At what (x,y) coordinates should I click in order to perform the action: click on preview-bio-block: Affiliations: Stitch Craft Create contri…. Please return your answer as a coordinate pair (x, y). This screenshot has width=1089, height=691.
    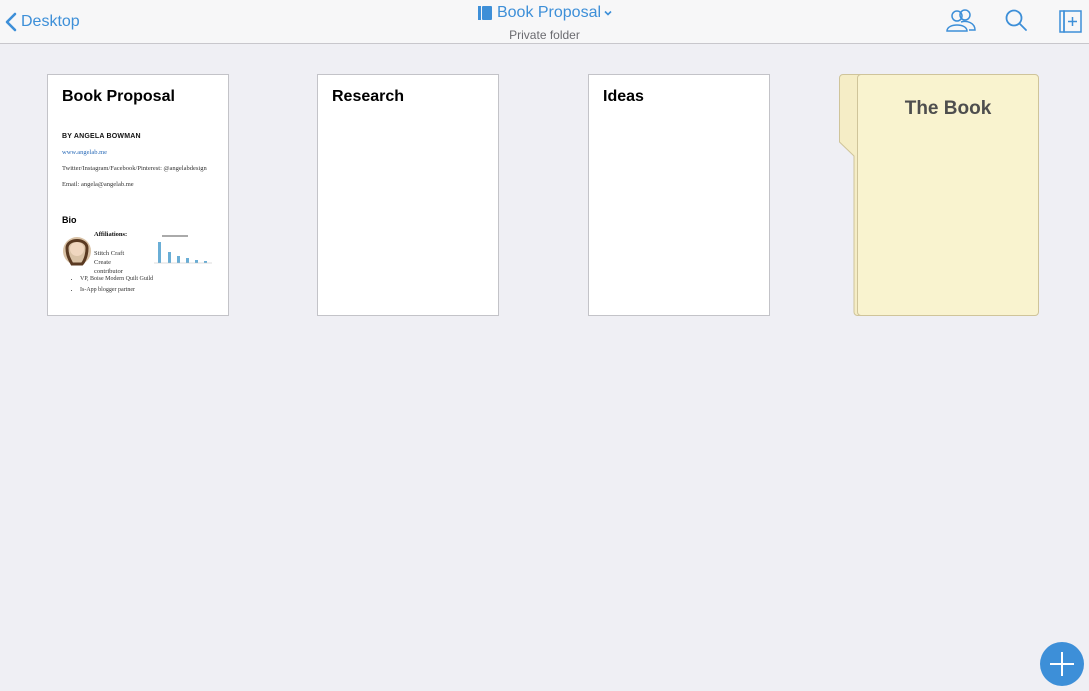
    Looking at the image, I should click on (141, 262).